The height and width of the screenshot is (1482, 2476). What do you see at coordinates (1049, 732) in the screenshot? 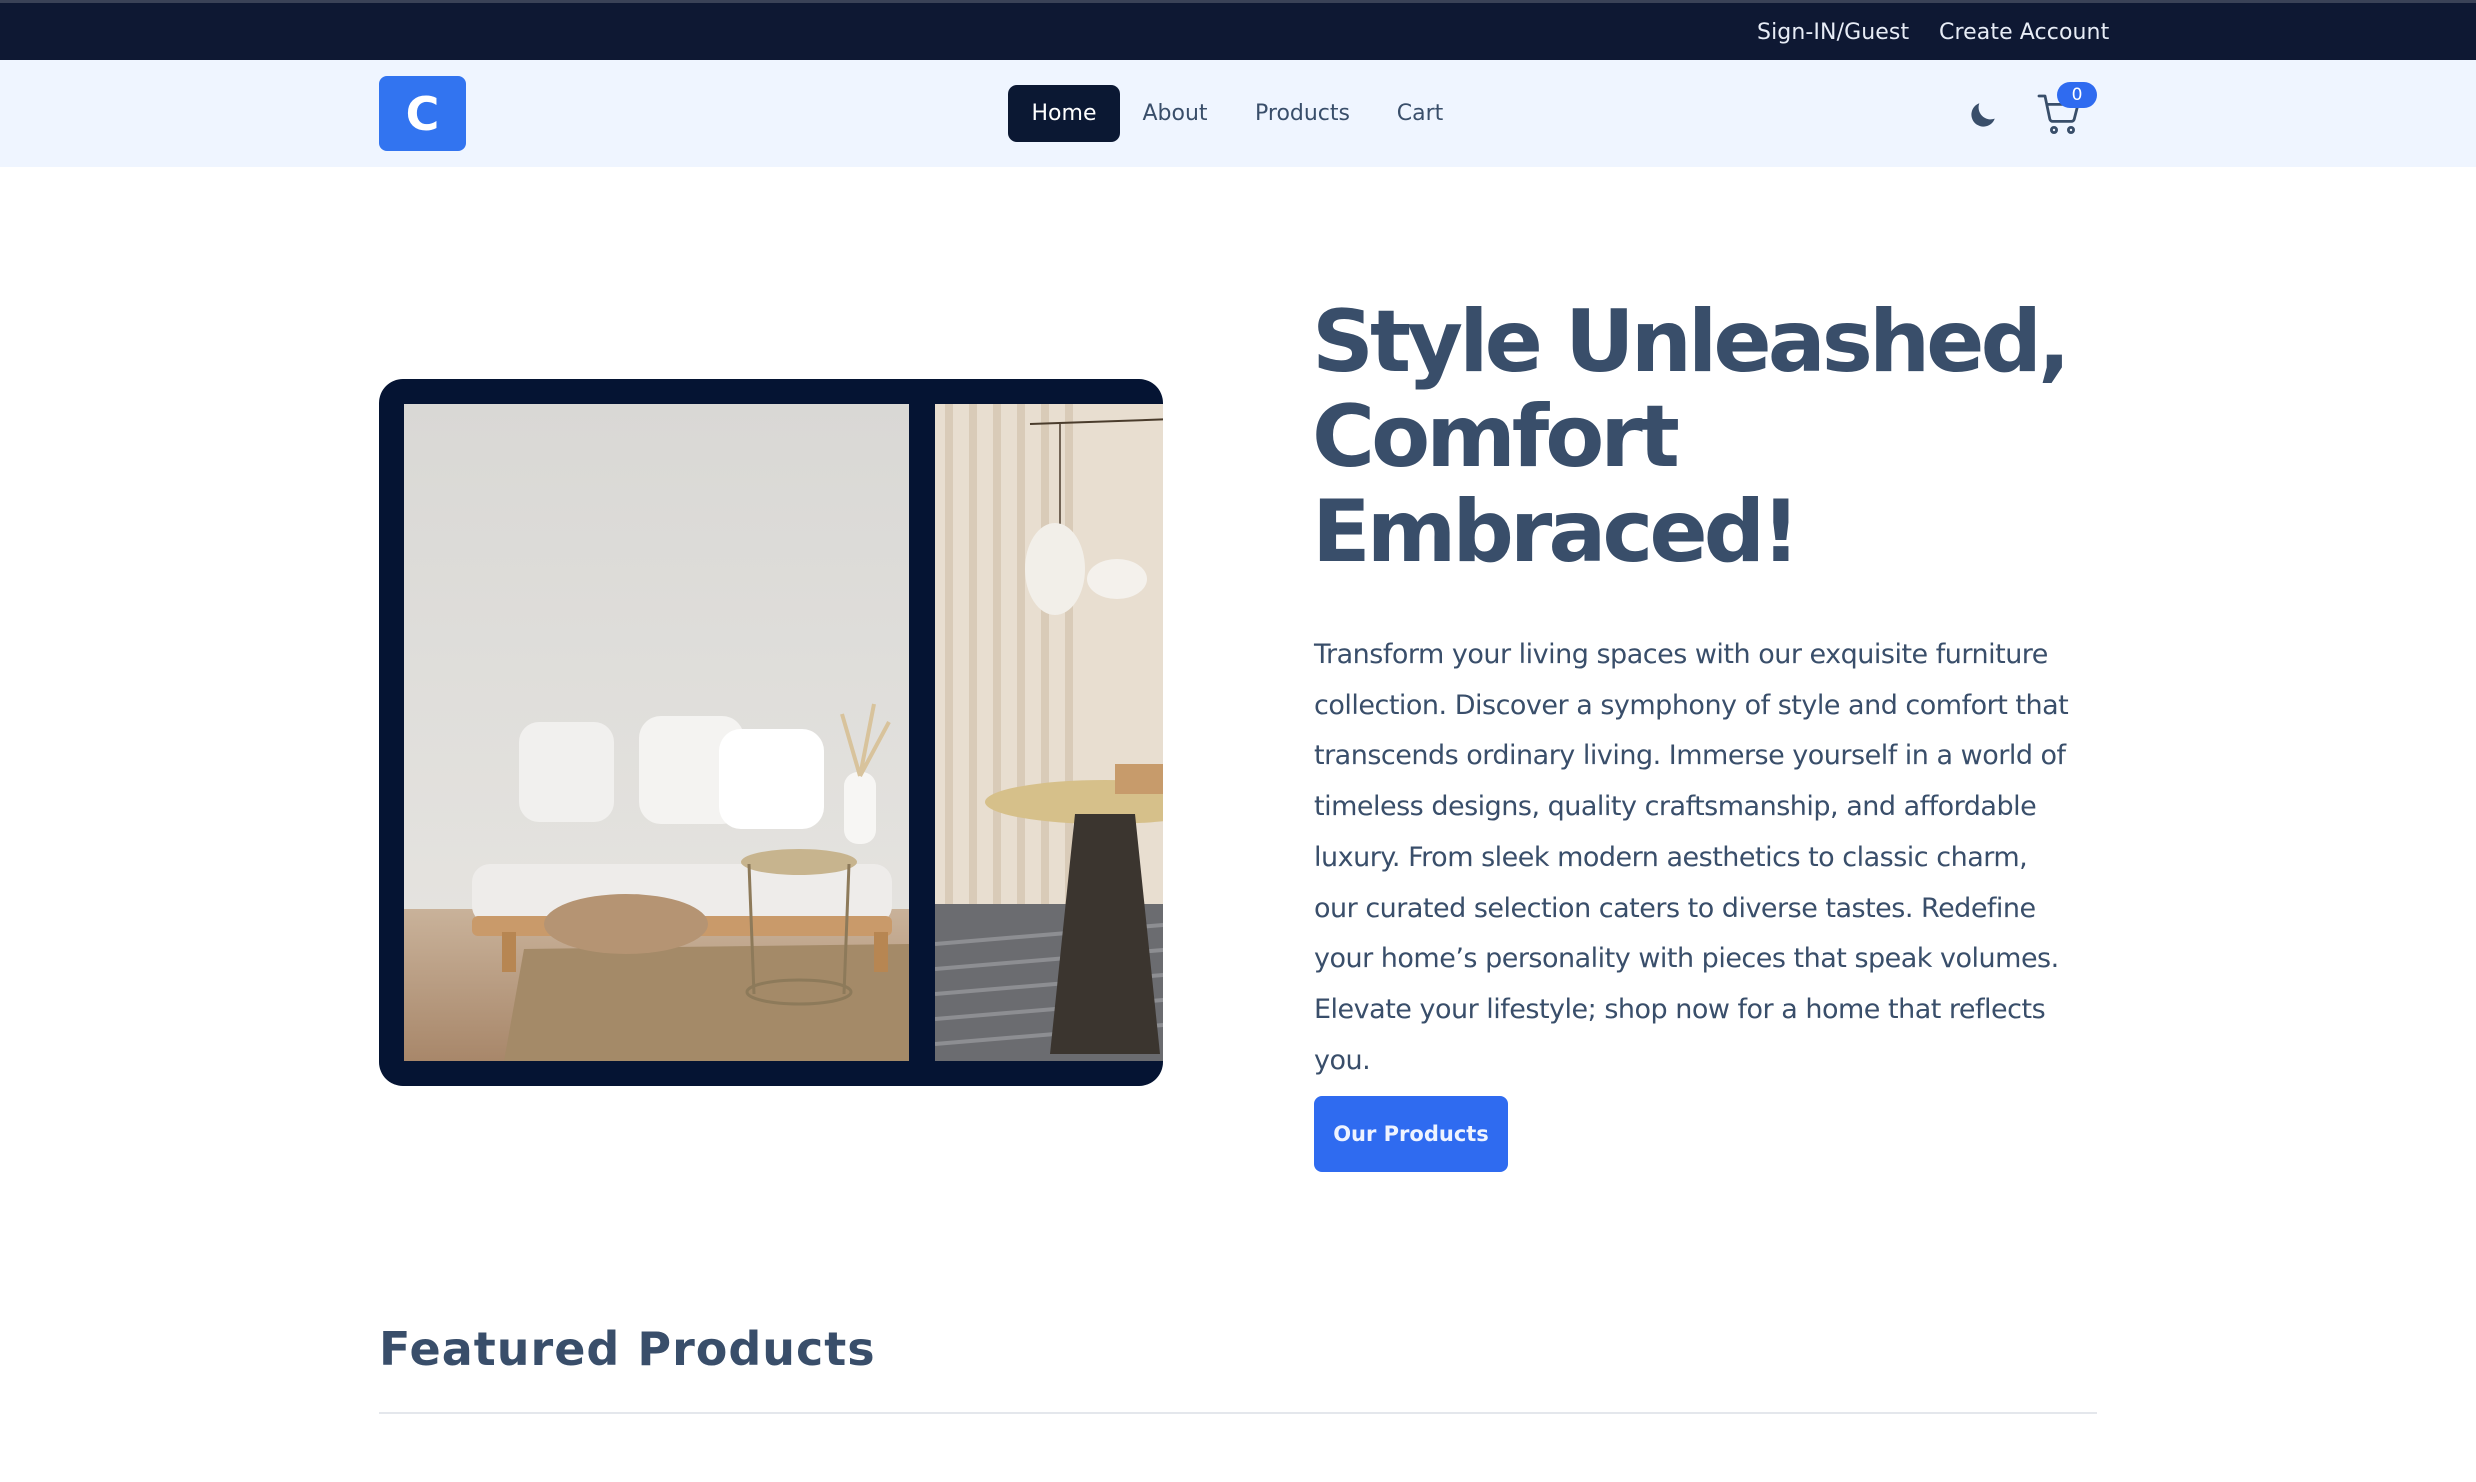
I see `dining-table-lamp-image` at bounding box center [1049, 732].